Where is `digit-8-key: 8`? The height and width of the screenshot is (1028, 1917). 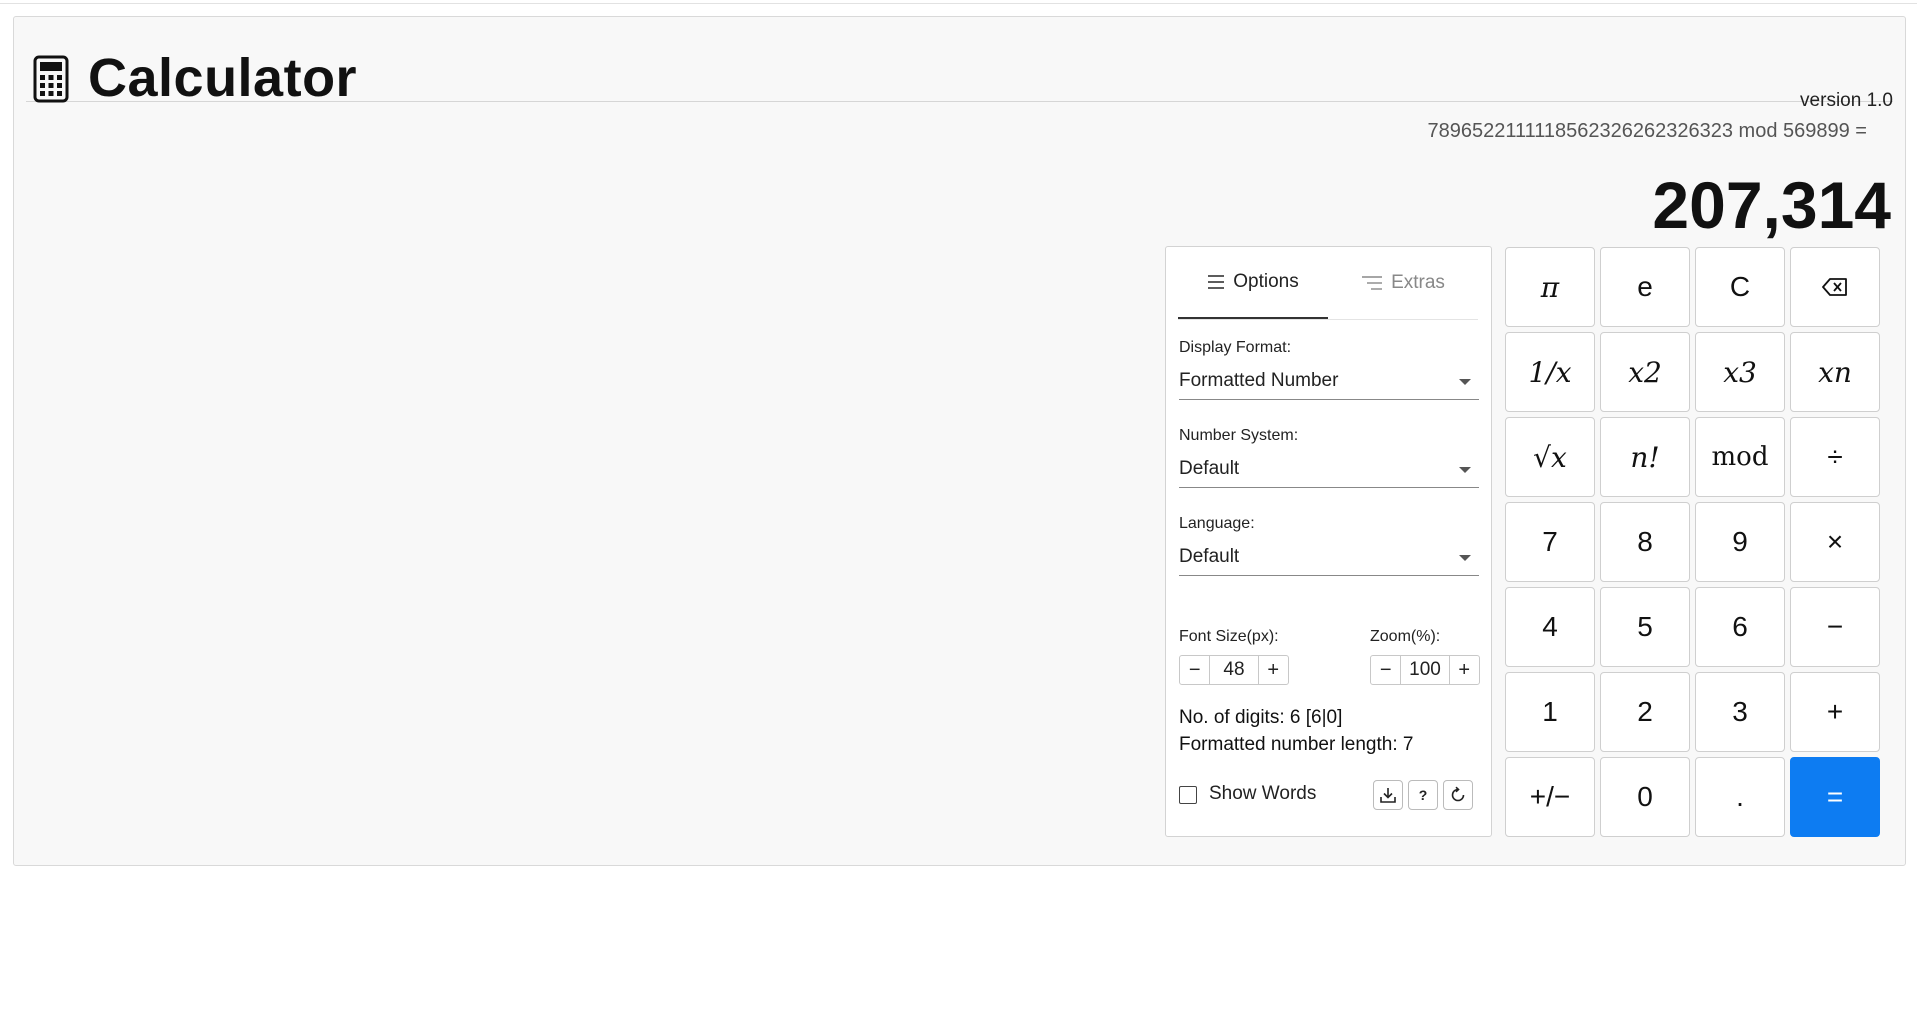
digit-8-key: 8 is located at coordinates (1645, 542).